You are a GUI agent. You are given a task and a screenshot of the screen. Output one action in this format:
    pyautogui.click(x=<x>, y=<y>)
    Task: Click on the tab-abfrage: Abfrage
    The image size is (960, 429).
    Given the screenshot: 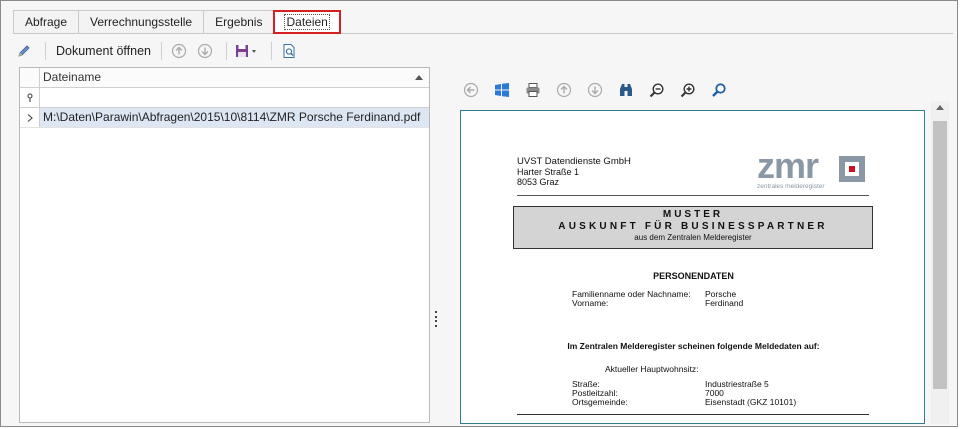 What is the action you would take?
    pyautogui.click(x=46, y=22)
    